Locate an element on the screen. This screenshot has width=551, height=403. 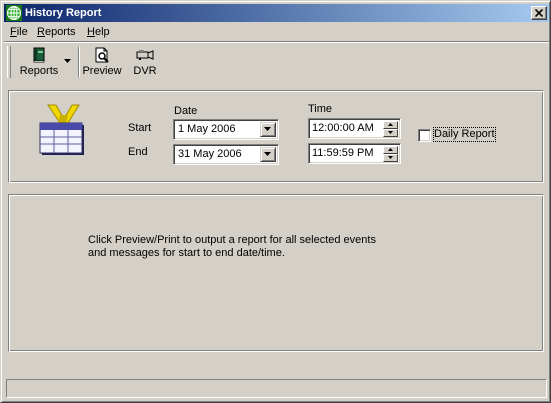
end-time-up-button is located at coordinates (390, 150).